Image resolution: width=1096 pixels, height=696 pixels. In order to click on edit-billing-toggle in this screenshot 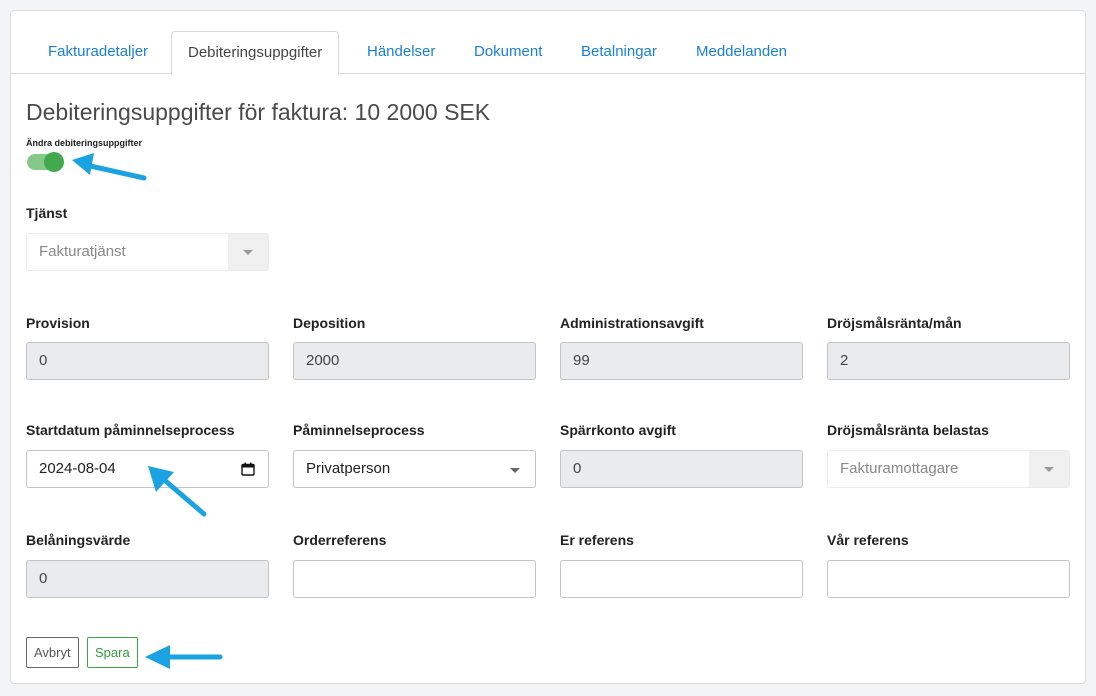, I will do `click(45, 162)`.